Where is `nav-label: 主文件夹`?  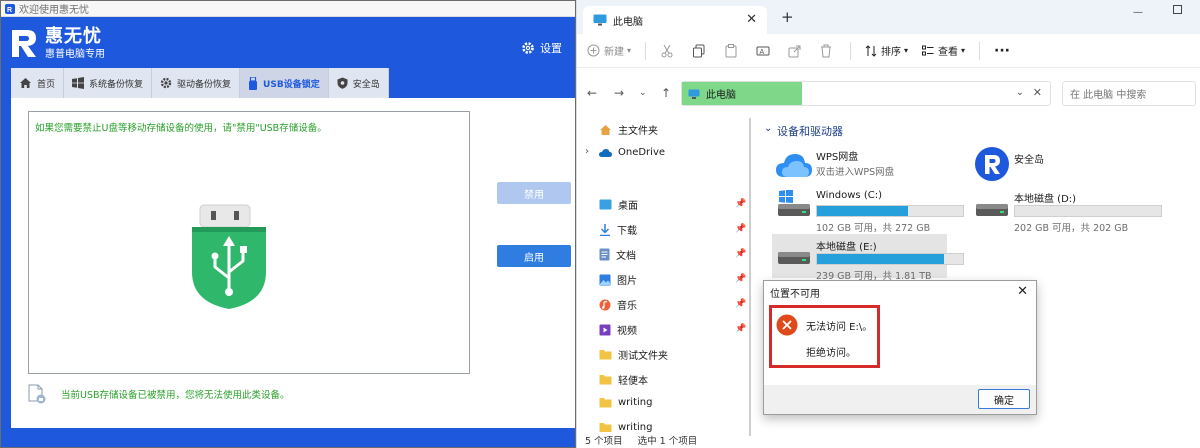
nav-label: 主文件夹 is located at coordinates (638, 131).